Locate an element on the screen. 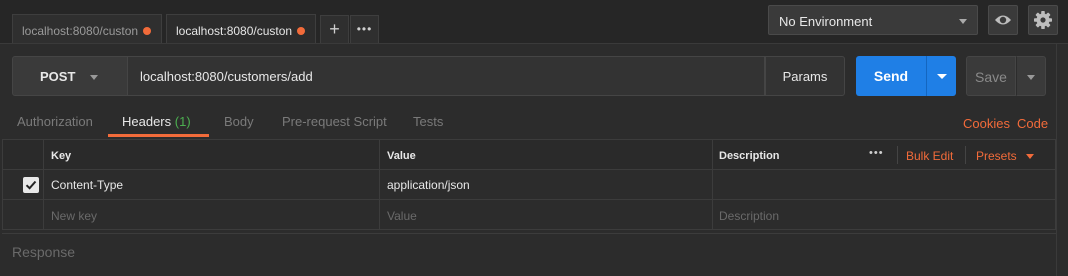 Image resolution: width=1068 pixels, height=276 pixels. method-label: POST is located at coordinates (58, 76).